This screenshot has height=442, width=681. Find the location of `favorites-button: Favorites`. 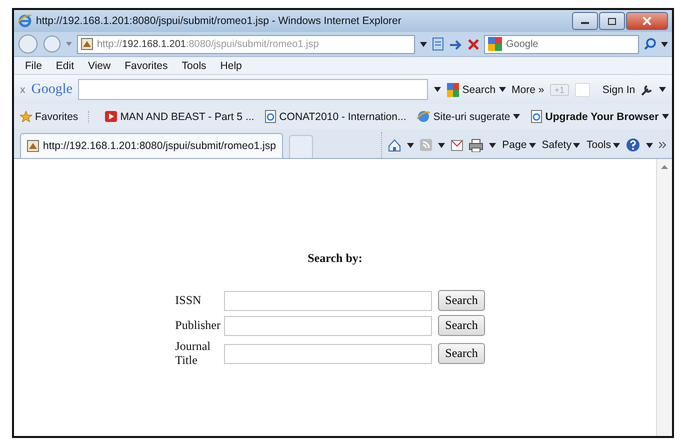

favorites-button: Favorites is located at coordinates (55, 116).